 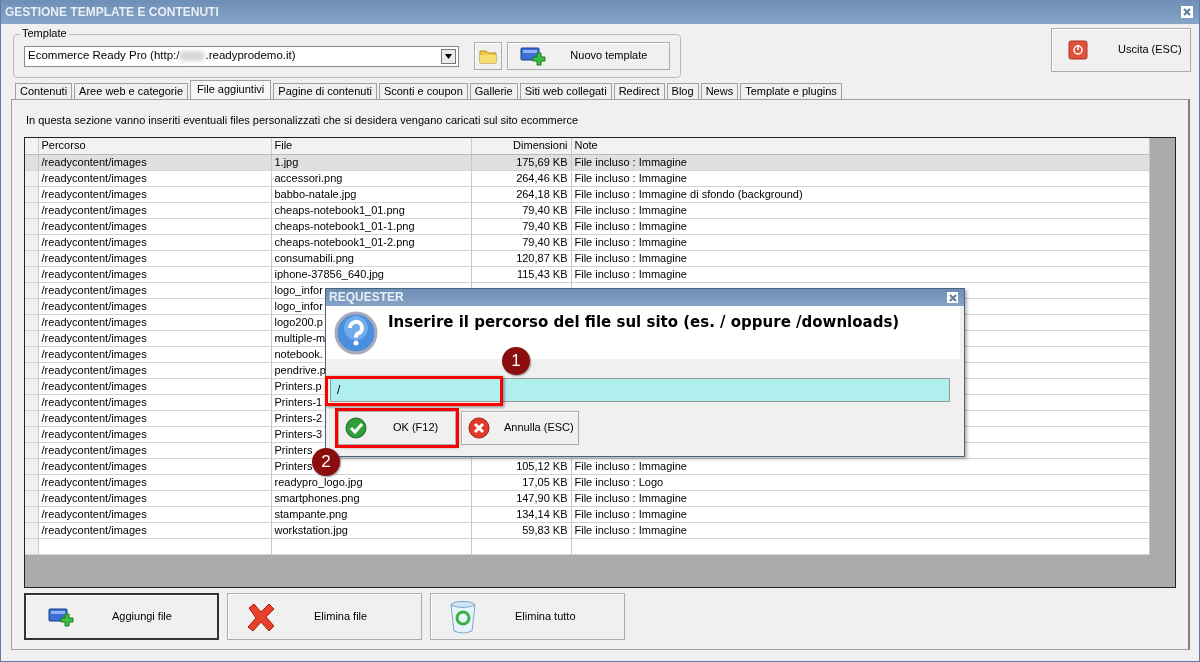 What do you see at coordinates (112, 12) in the screenshot?
I see `window-title: GESTIONE TEMPLATE E CONTENUTI` at bounding box center [112, 12].